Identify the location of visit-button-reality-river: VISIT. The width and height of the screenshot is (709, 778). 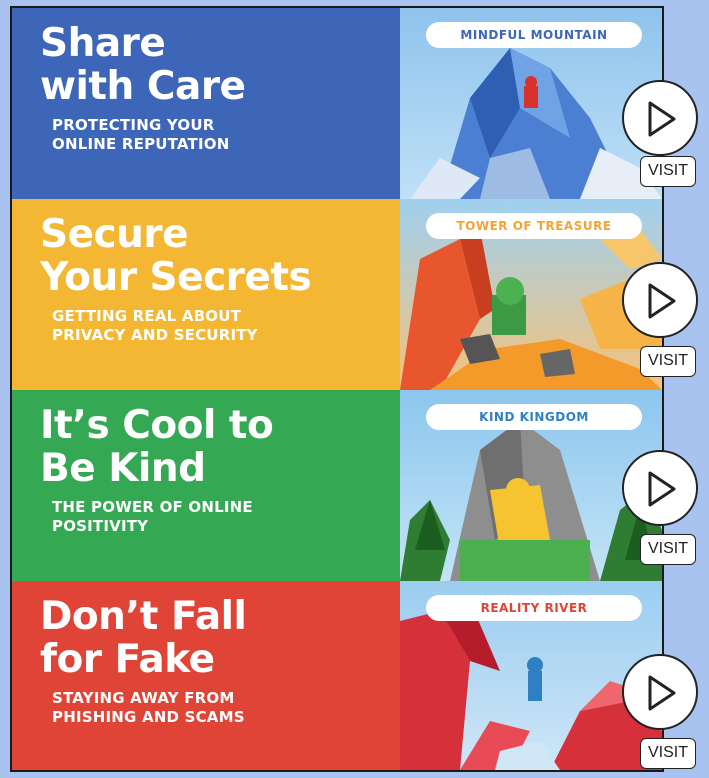
(668, 753).